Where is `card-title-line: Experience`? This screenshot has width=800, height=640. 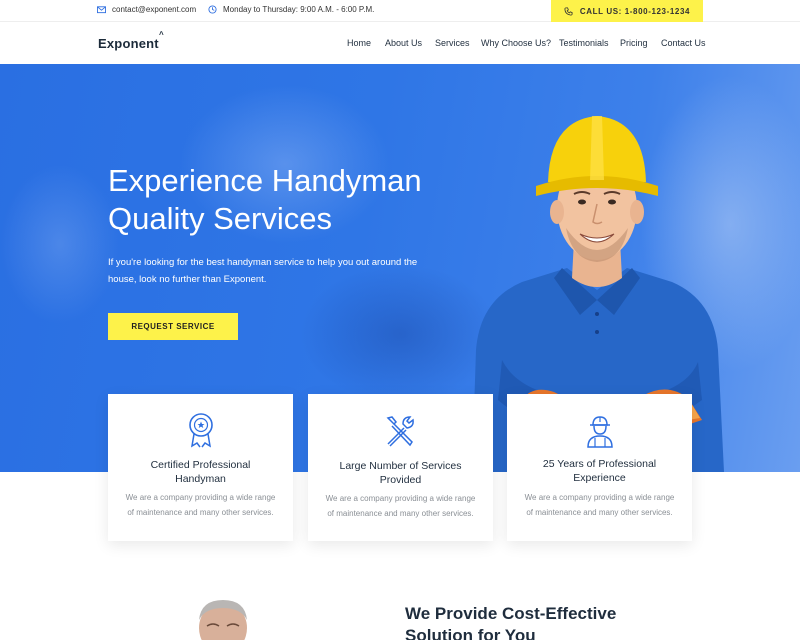 card-title-line: Experience is located at coordinates (599, 478).